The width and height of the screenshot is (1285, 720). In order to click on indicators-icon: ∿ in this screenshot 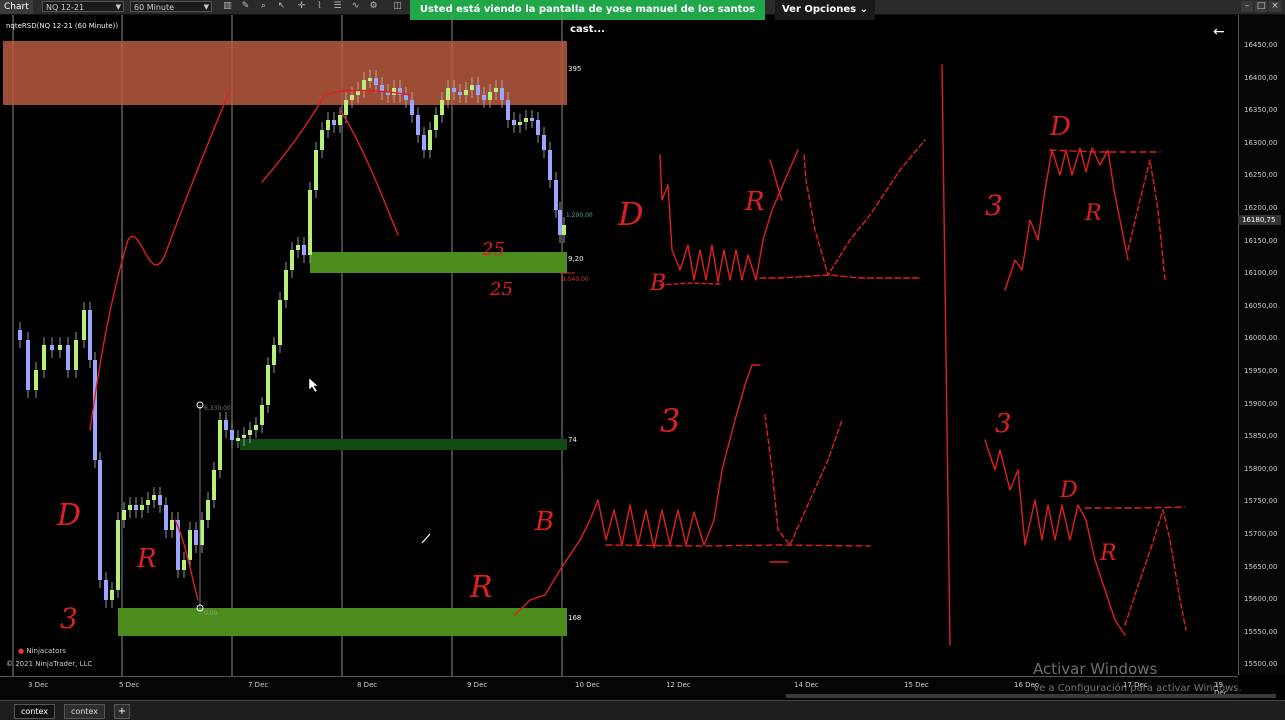, I will do `click(355, 6)`.